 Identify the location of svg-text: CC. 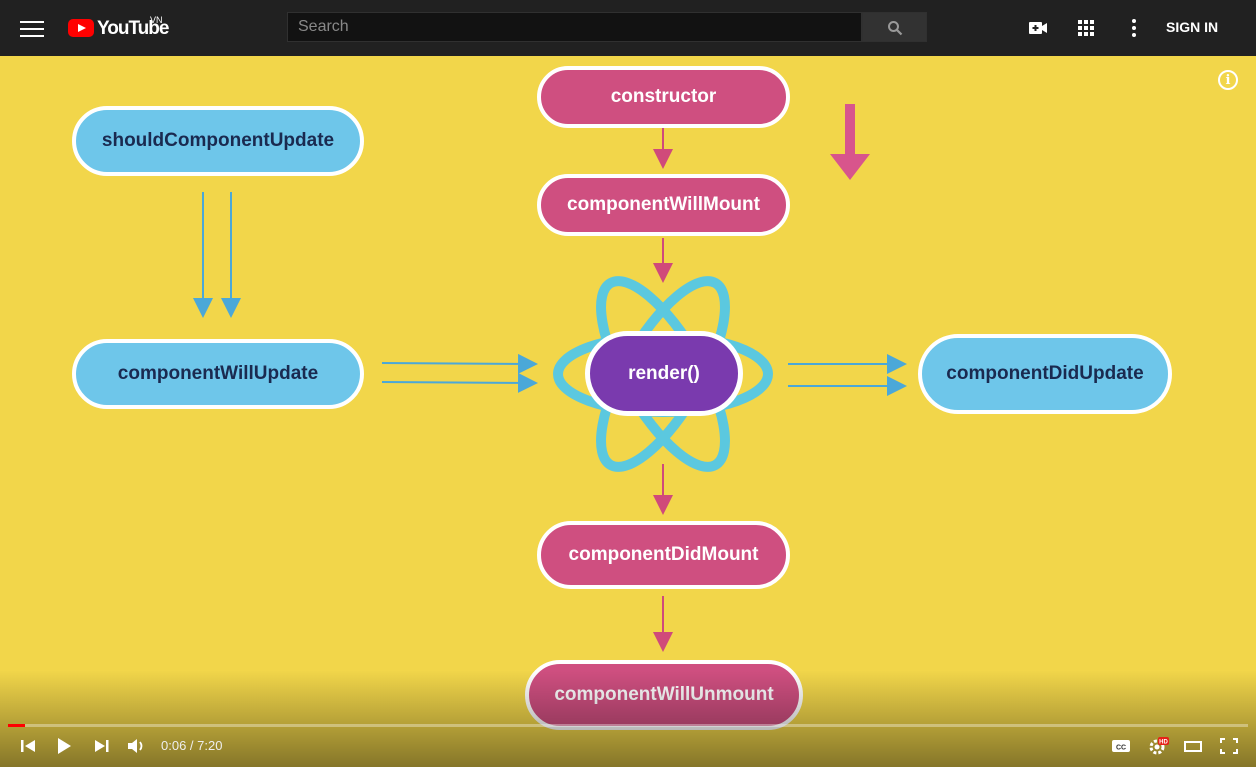
(1121, 748).